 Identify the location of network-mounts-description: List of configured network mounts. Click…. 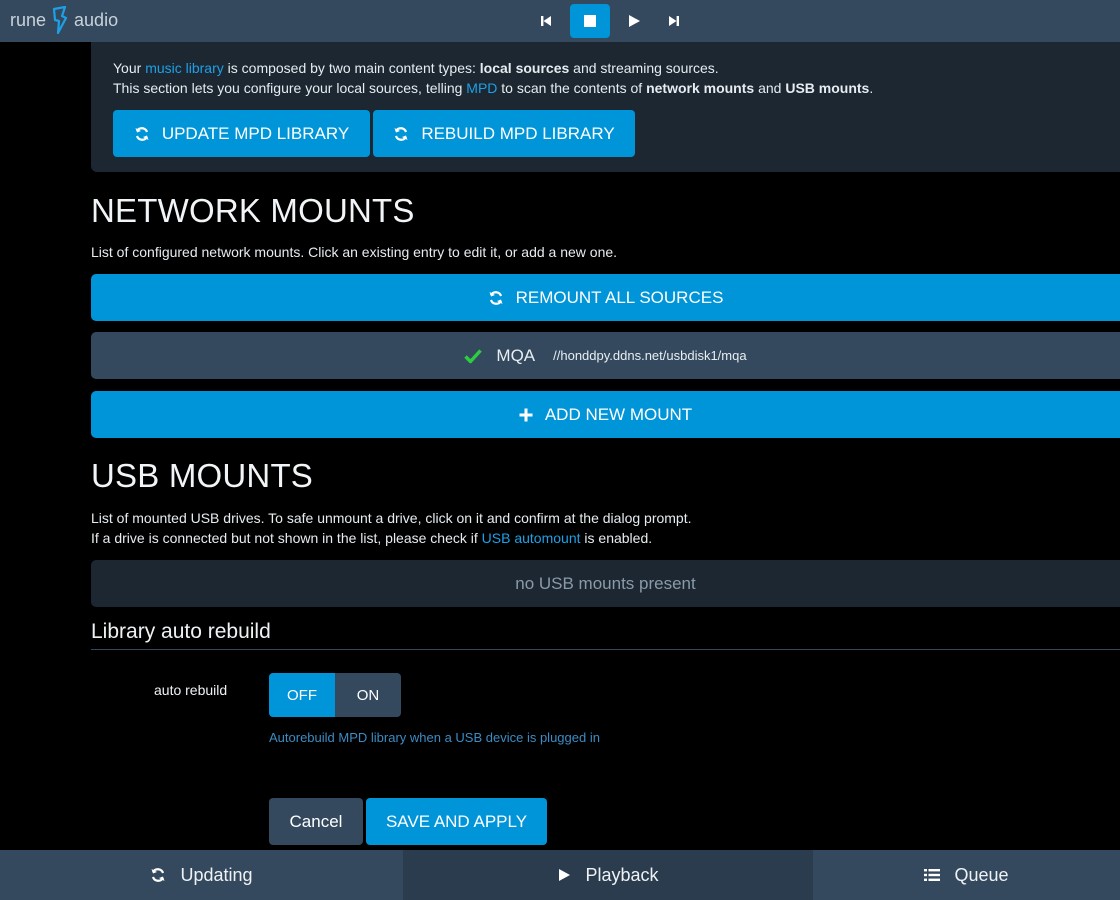
(354, 252).